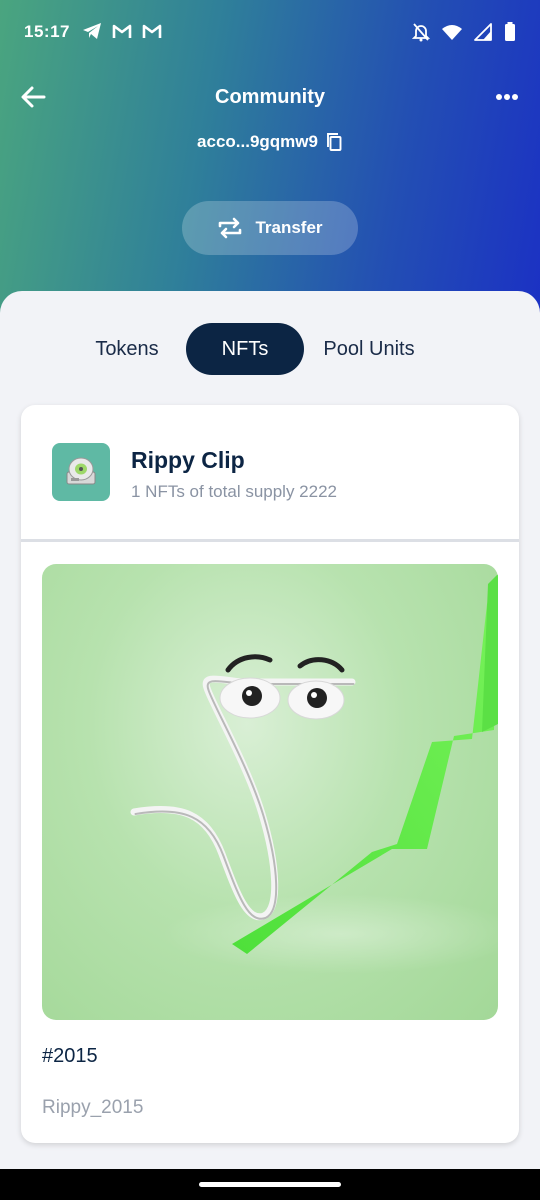 This screenshot has height=1200, width=540. Describe the element at coordinates (270, 472) in the screenshot. I see `collection-header: Rippy Clip 1 NFTs of total supply 2222` at that location.